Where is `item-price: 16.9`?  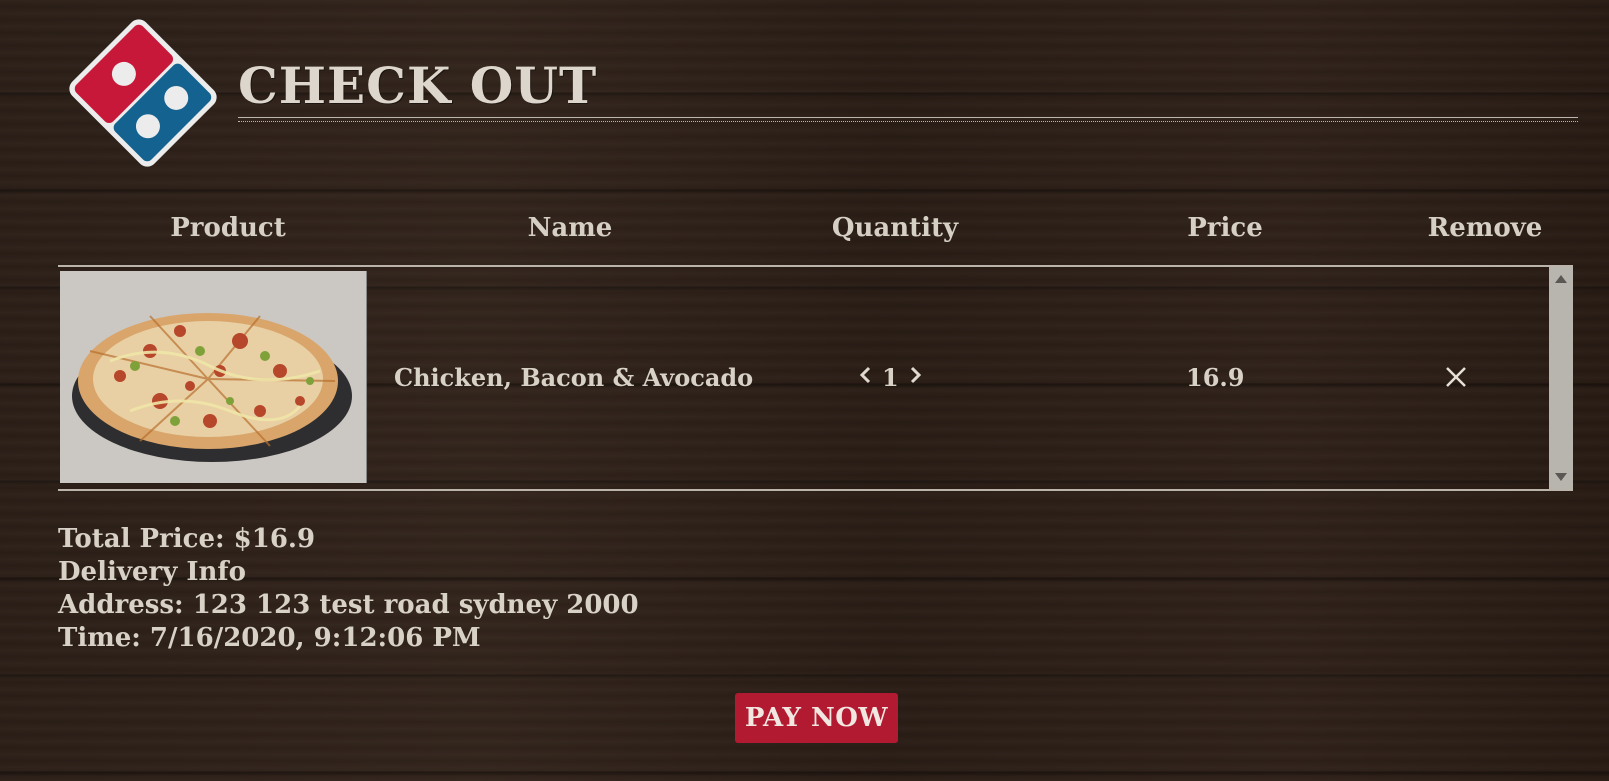
item-price: 16.9 is located at coordinates (1215, 377).